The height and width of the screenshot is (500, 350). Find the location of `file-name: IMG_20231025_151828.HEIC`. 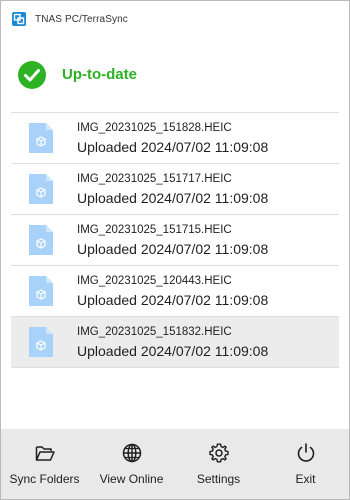

file-name: IMG_20231025_151828.HEIC is located at coordinates (154, 127).